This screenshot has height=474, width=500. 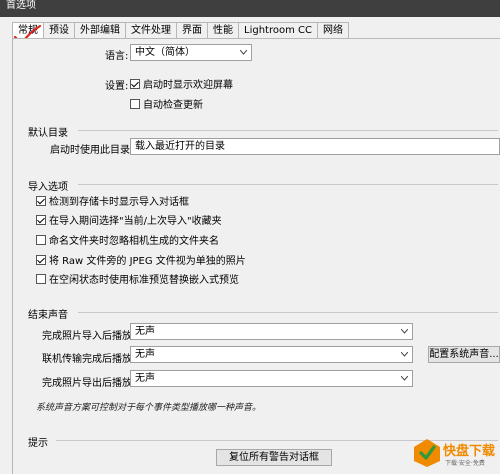 I want to click on startup-catalog-select: 载入最近打开的目录, so click(x=315, y=146).